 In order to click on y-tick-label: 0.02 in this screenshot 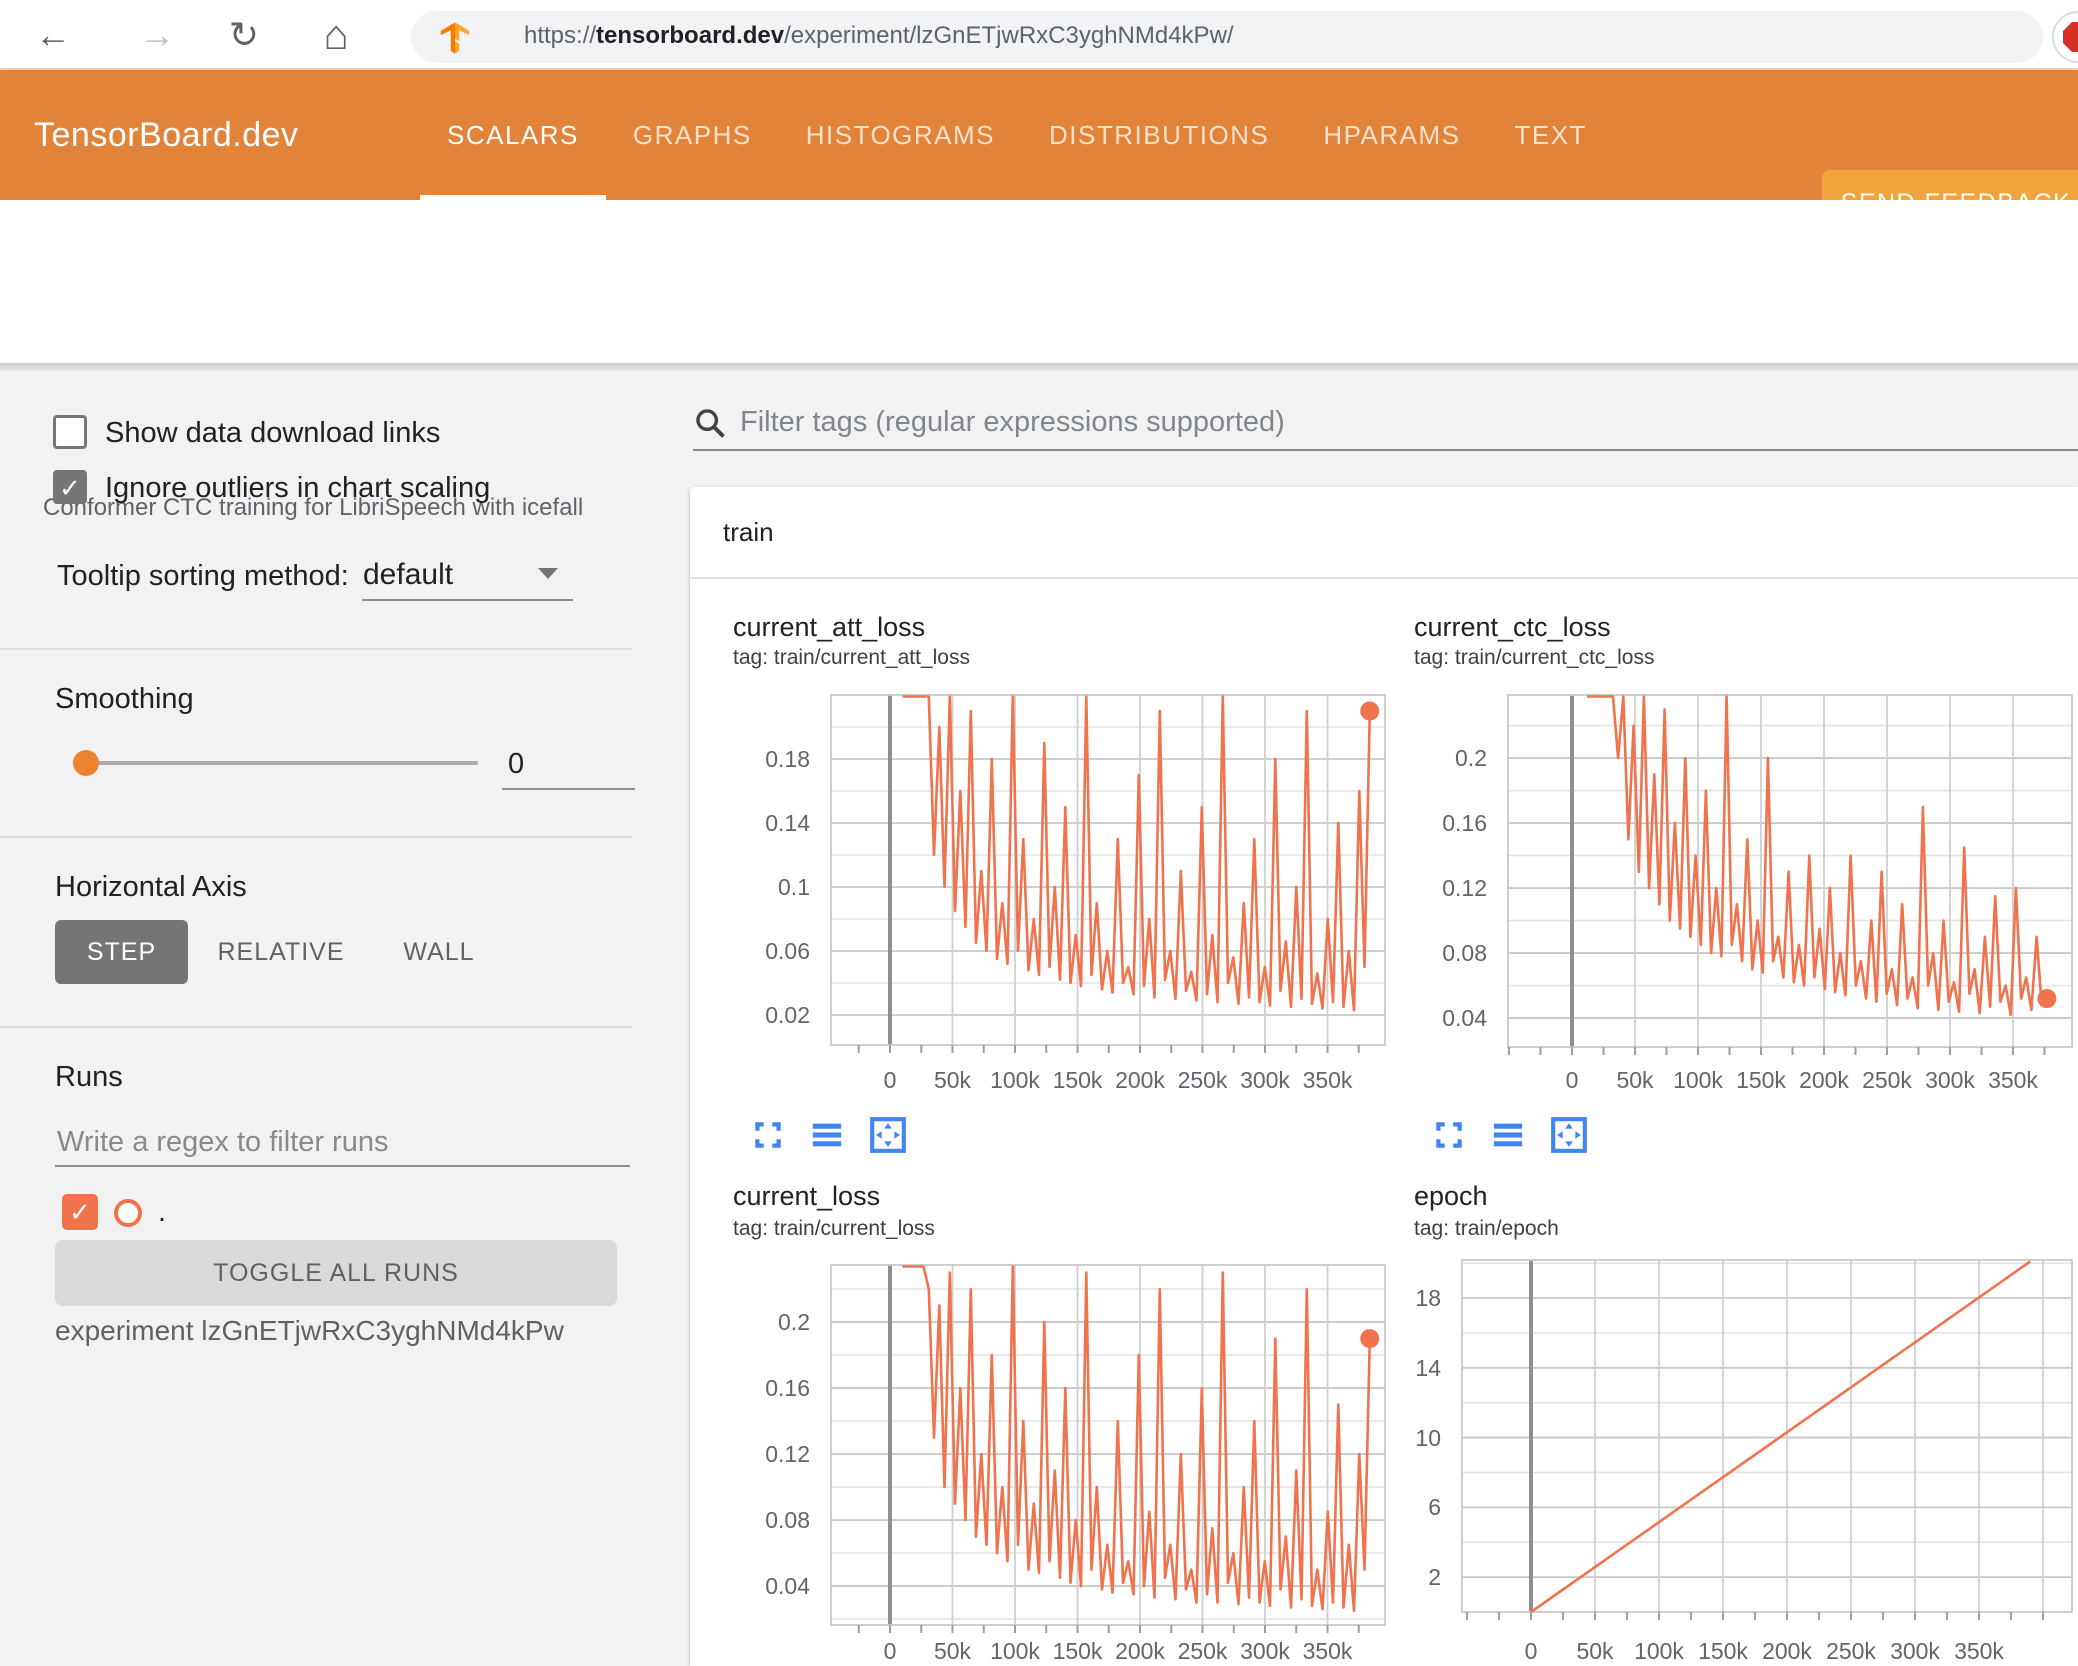, I will do `click(787, 1015)`.